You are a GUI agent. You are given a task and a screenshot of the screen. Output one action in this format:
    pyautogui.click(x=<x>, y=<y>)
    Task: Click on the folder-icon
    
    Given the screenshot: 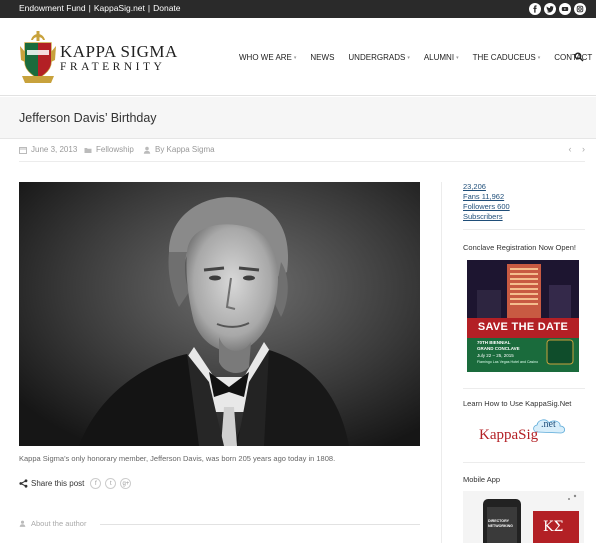 What is the action you would take?
    pyautogui.click(x=88, y=150)
    